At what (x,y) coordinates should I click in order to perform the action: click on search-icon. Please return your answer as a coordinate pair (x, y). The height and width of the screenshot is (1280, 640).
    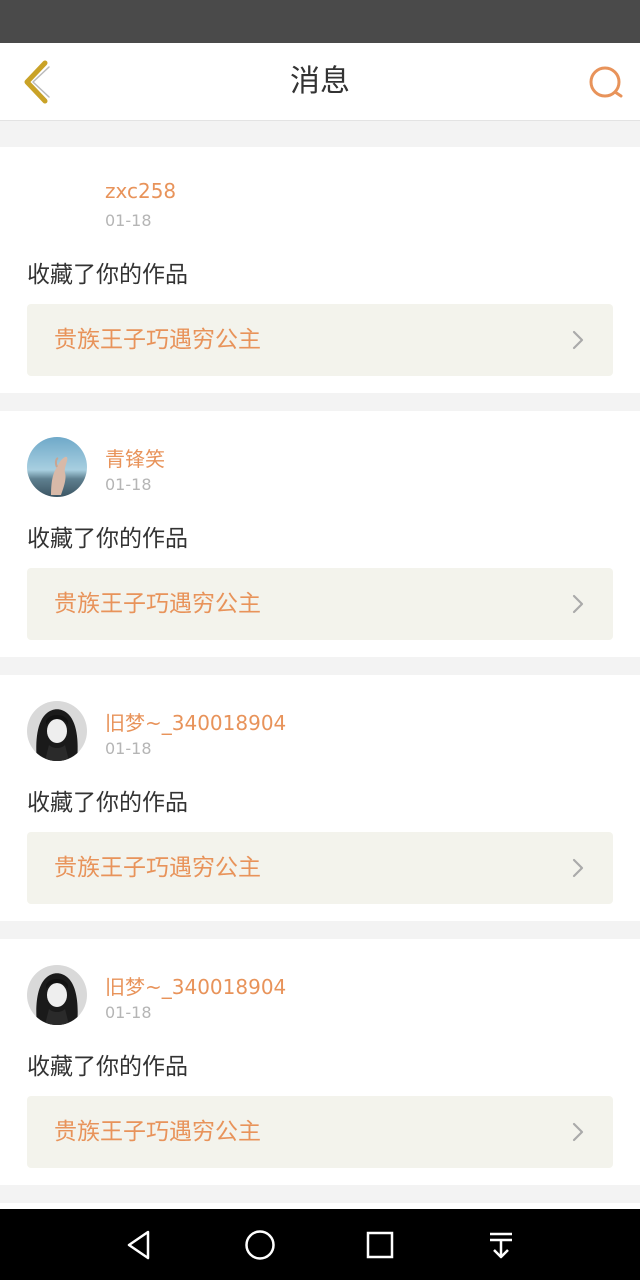
    Looking at the image, I should click on (606, 82).